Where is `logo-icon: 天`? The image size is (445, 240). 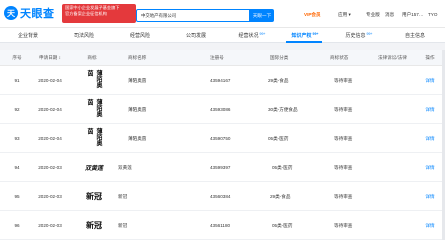
logo-icon: 天 is located at coordinates (11, 13).